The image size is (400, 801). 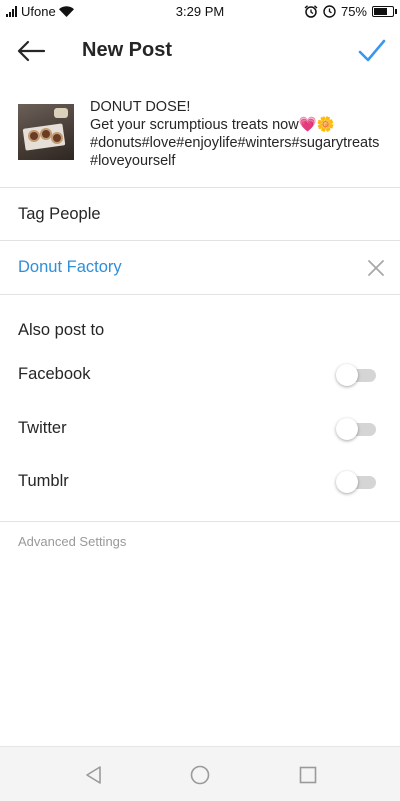 I want to click on carrier-name: Ufone, so click(x=38, y=11).